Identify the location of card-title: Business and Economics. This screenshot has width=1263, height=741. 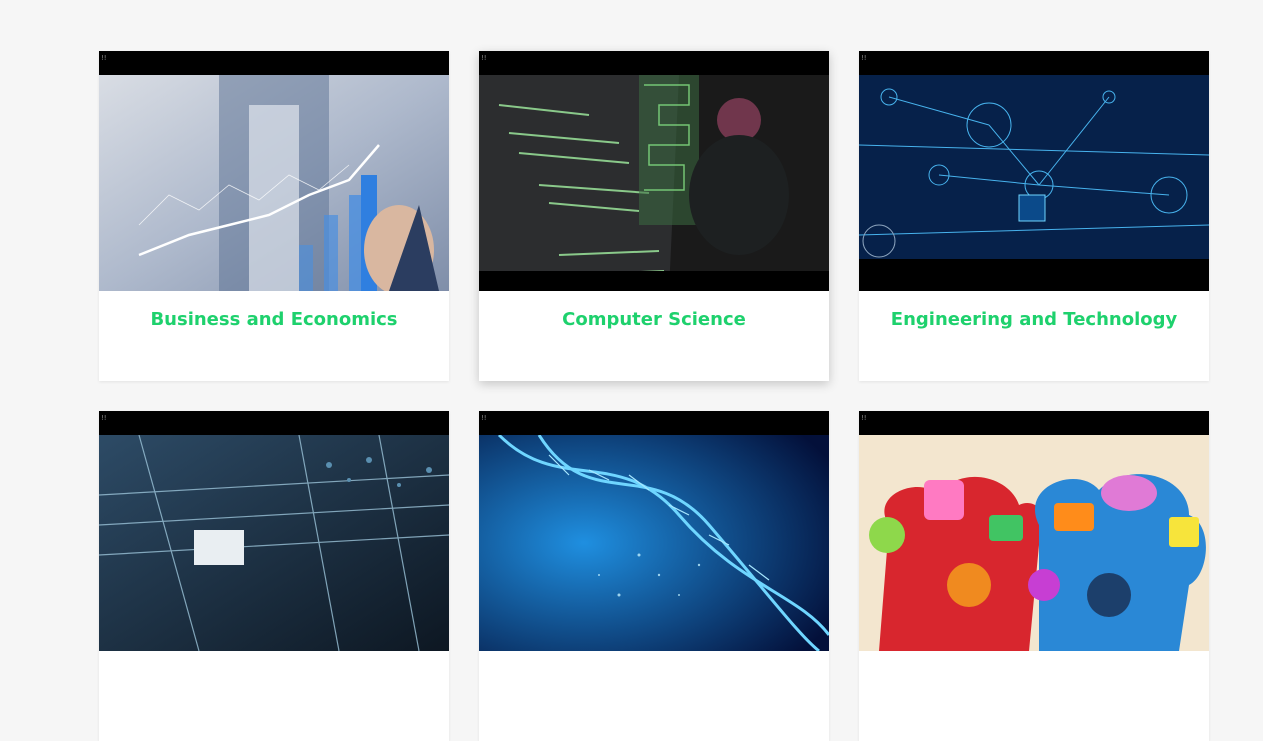
(274, 319).